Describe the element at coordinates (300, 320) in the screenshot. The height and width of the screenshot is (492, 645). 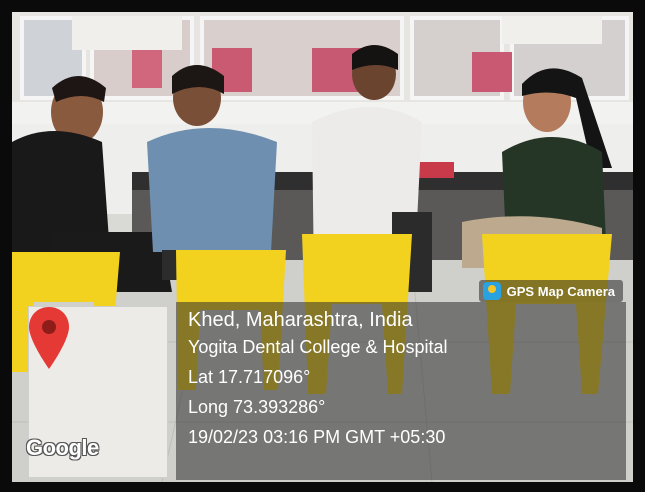
I see `location-title: Khed, Maharashtra, India` at that location.